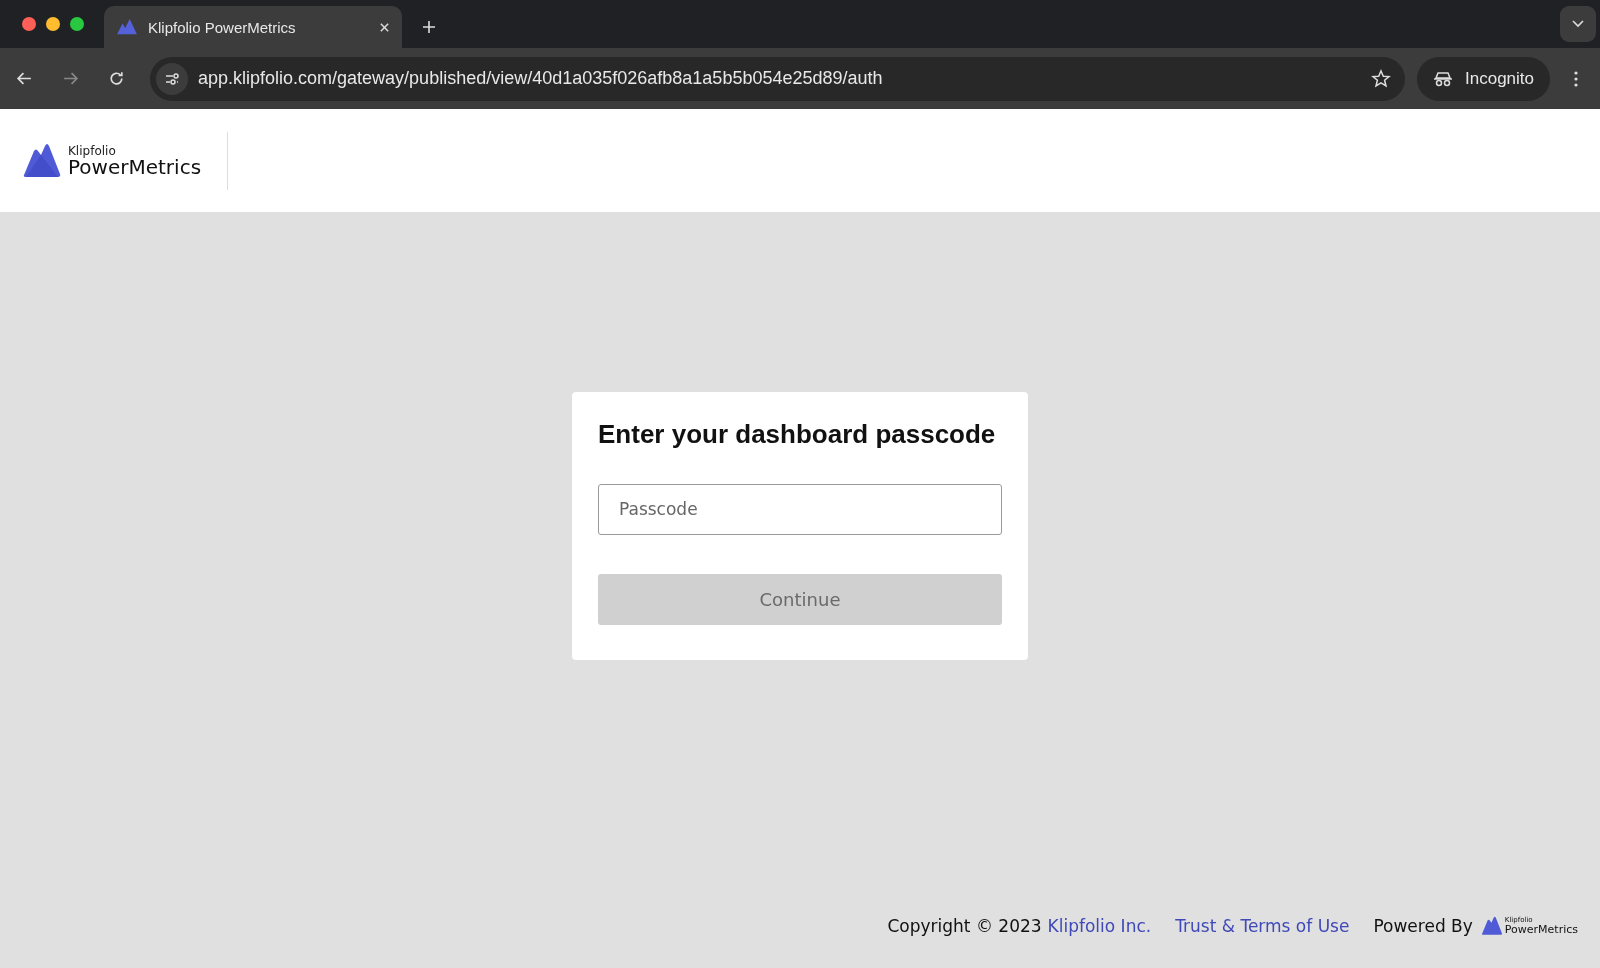 The width and height of the screenshot is (1600, 968). Describe the element at coordinates (1381, 78) in the screenshot. I see `bookmark-star-icon` at that location.